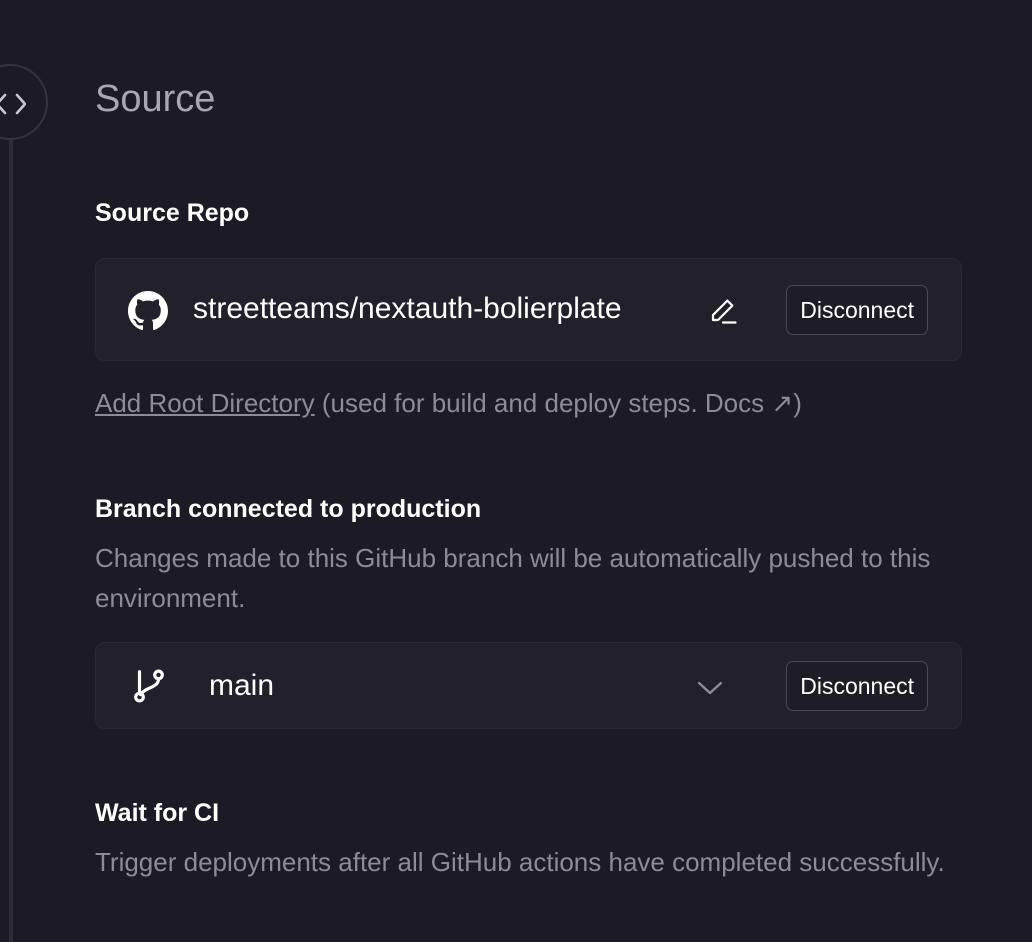 The image size is (1032, 942). Describe the element at coordinates (710, 688) in the screenshot. I see `chevron-down-icon` at that location.